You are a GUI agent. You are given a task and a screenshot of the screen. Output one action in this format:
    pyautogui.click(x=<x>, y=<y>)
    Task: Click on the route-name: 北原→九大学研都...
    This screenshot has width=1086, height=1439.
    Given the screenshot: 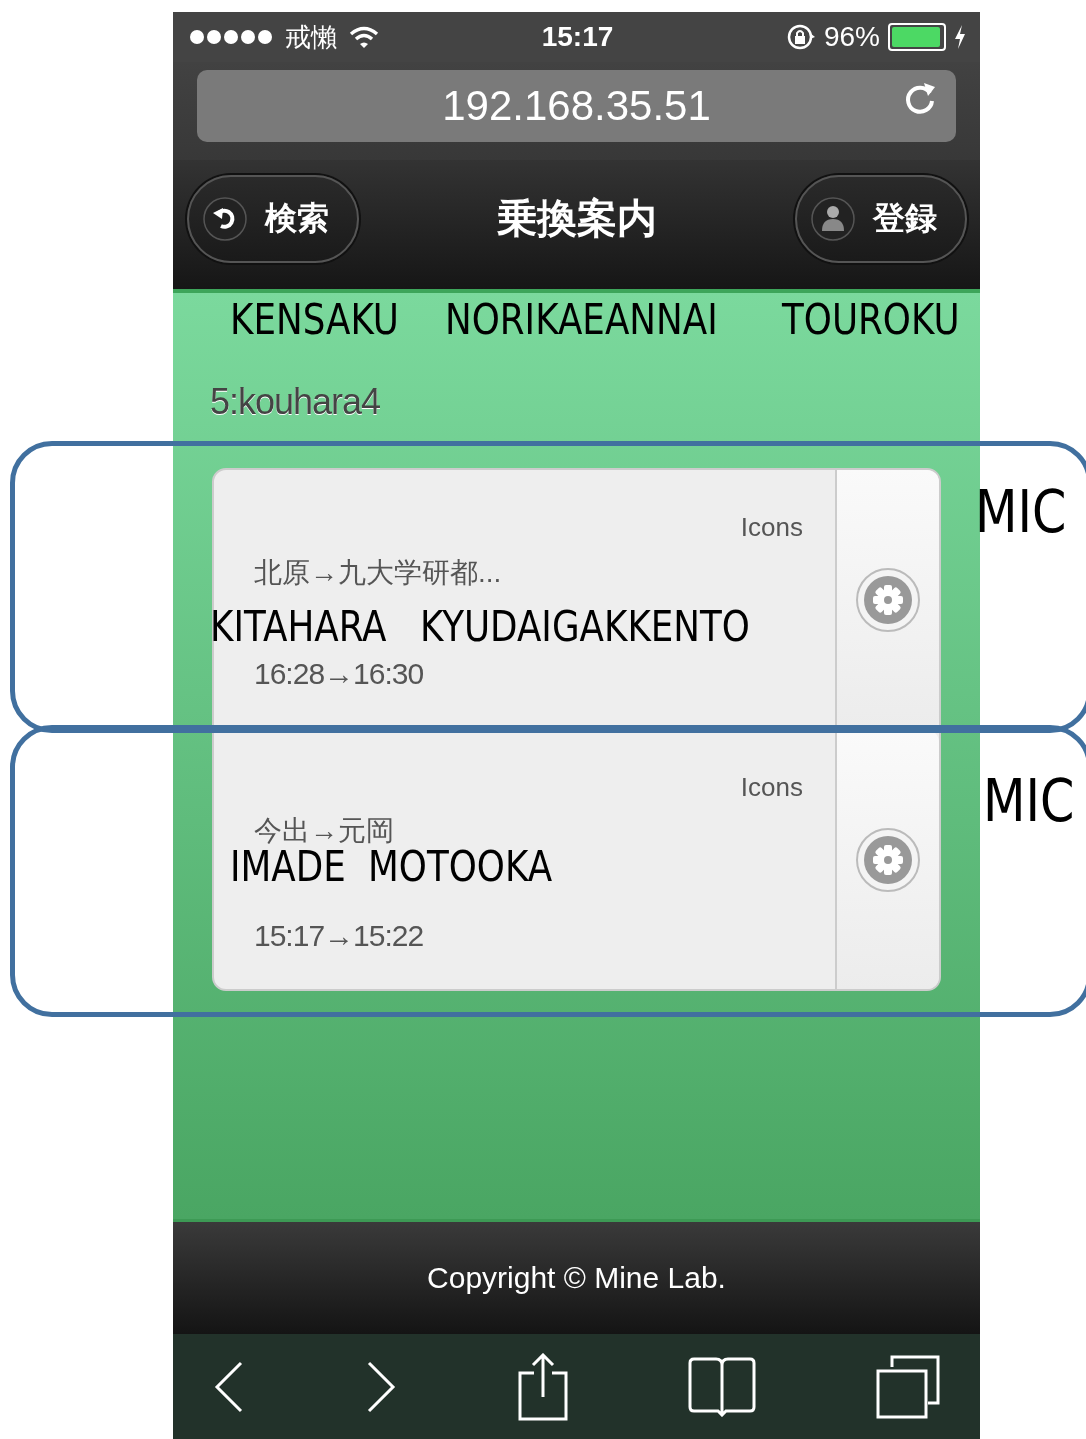 What is the action you would take?
    pyautogui.click(x=378, y=573)
    